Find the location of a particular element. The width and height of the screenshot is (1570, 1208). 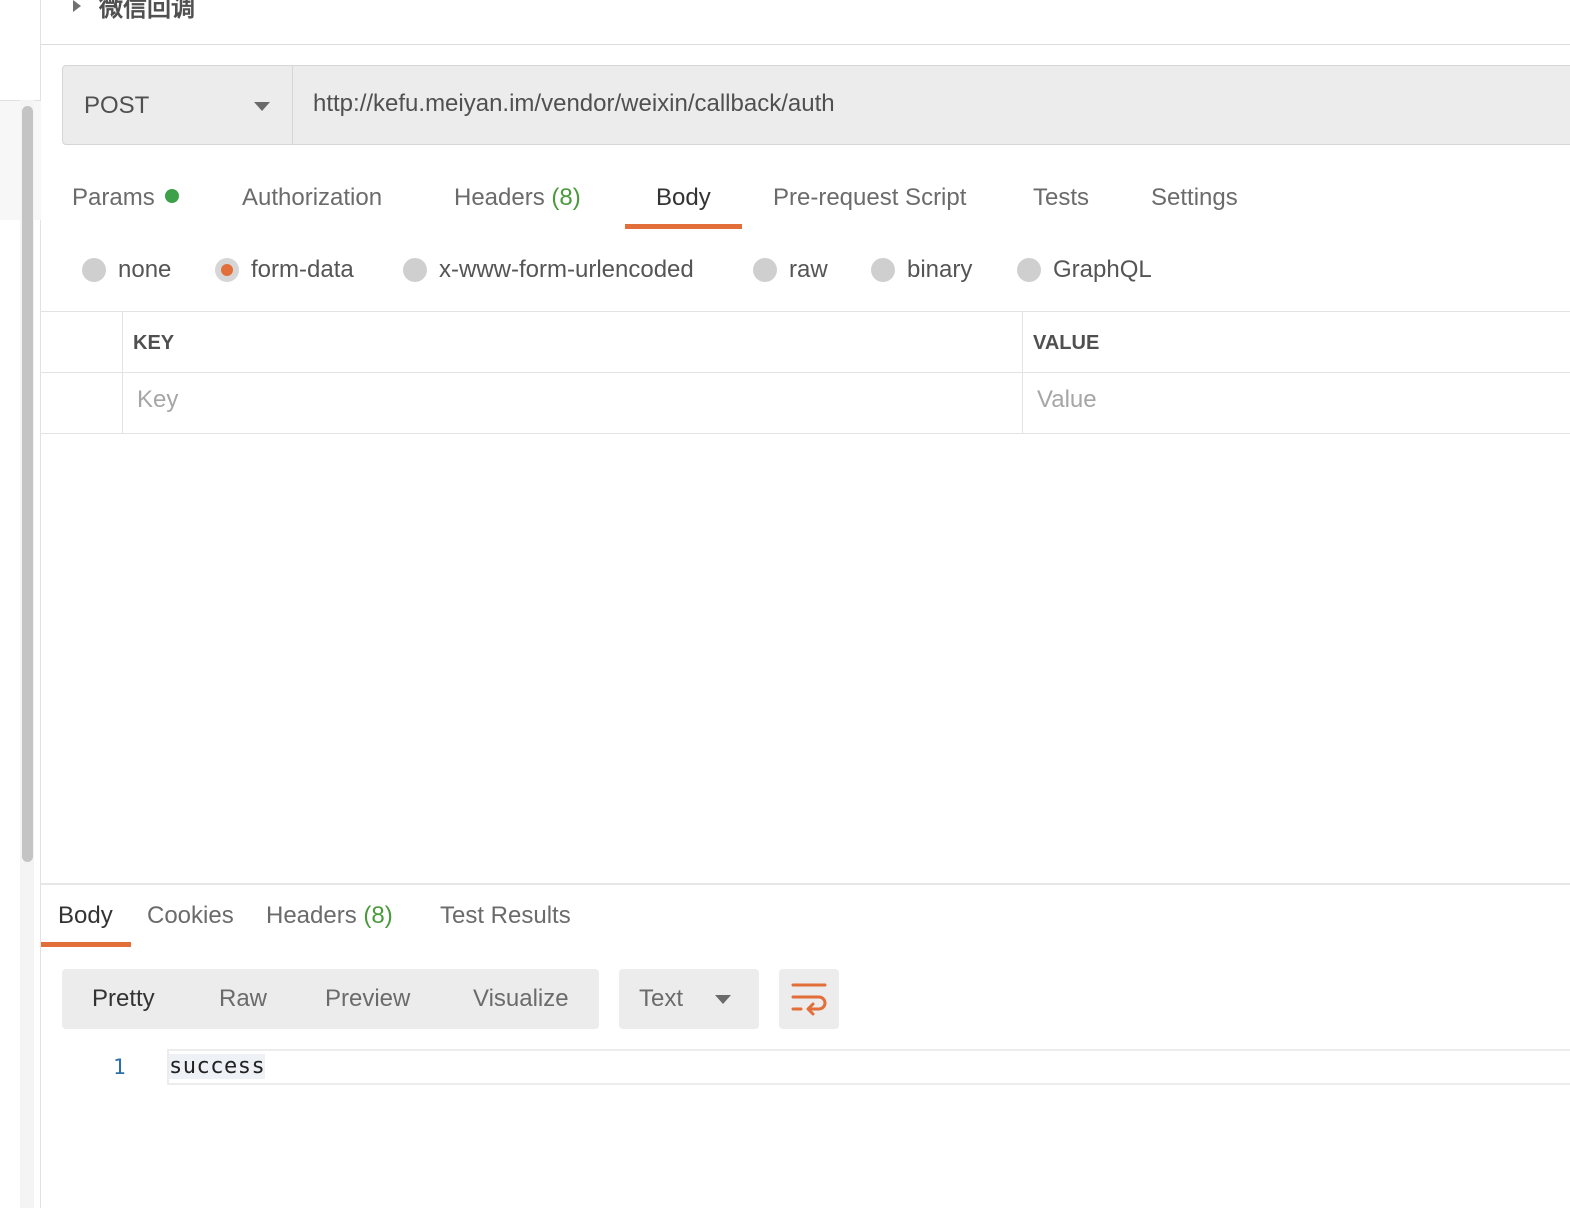

radio-raw-label: raw is located at coordinates (808, 270).